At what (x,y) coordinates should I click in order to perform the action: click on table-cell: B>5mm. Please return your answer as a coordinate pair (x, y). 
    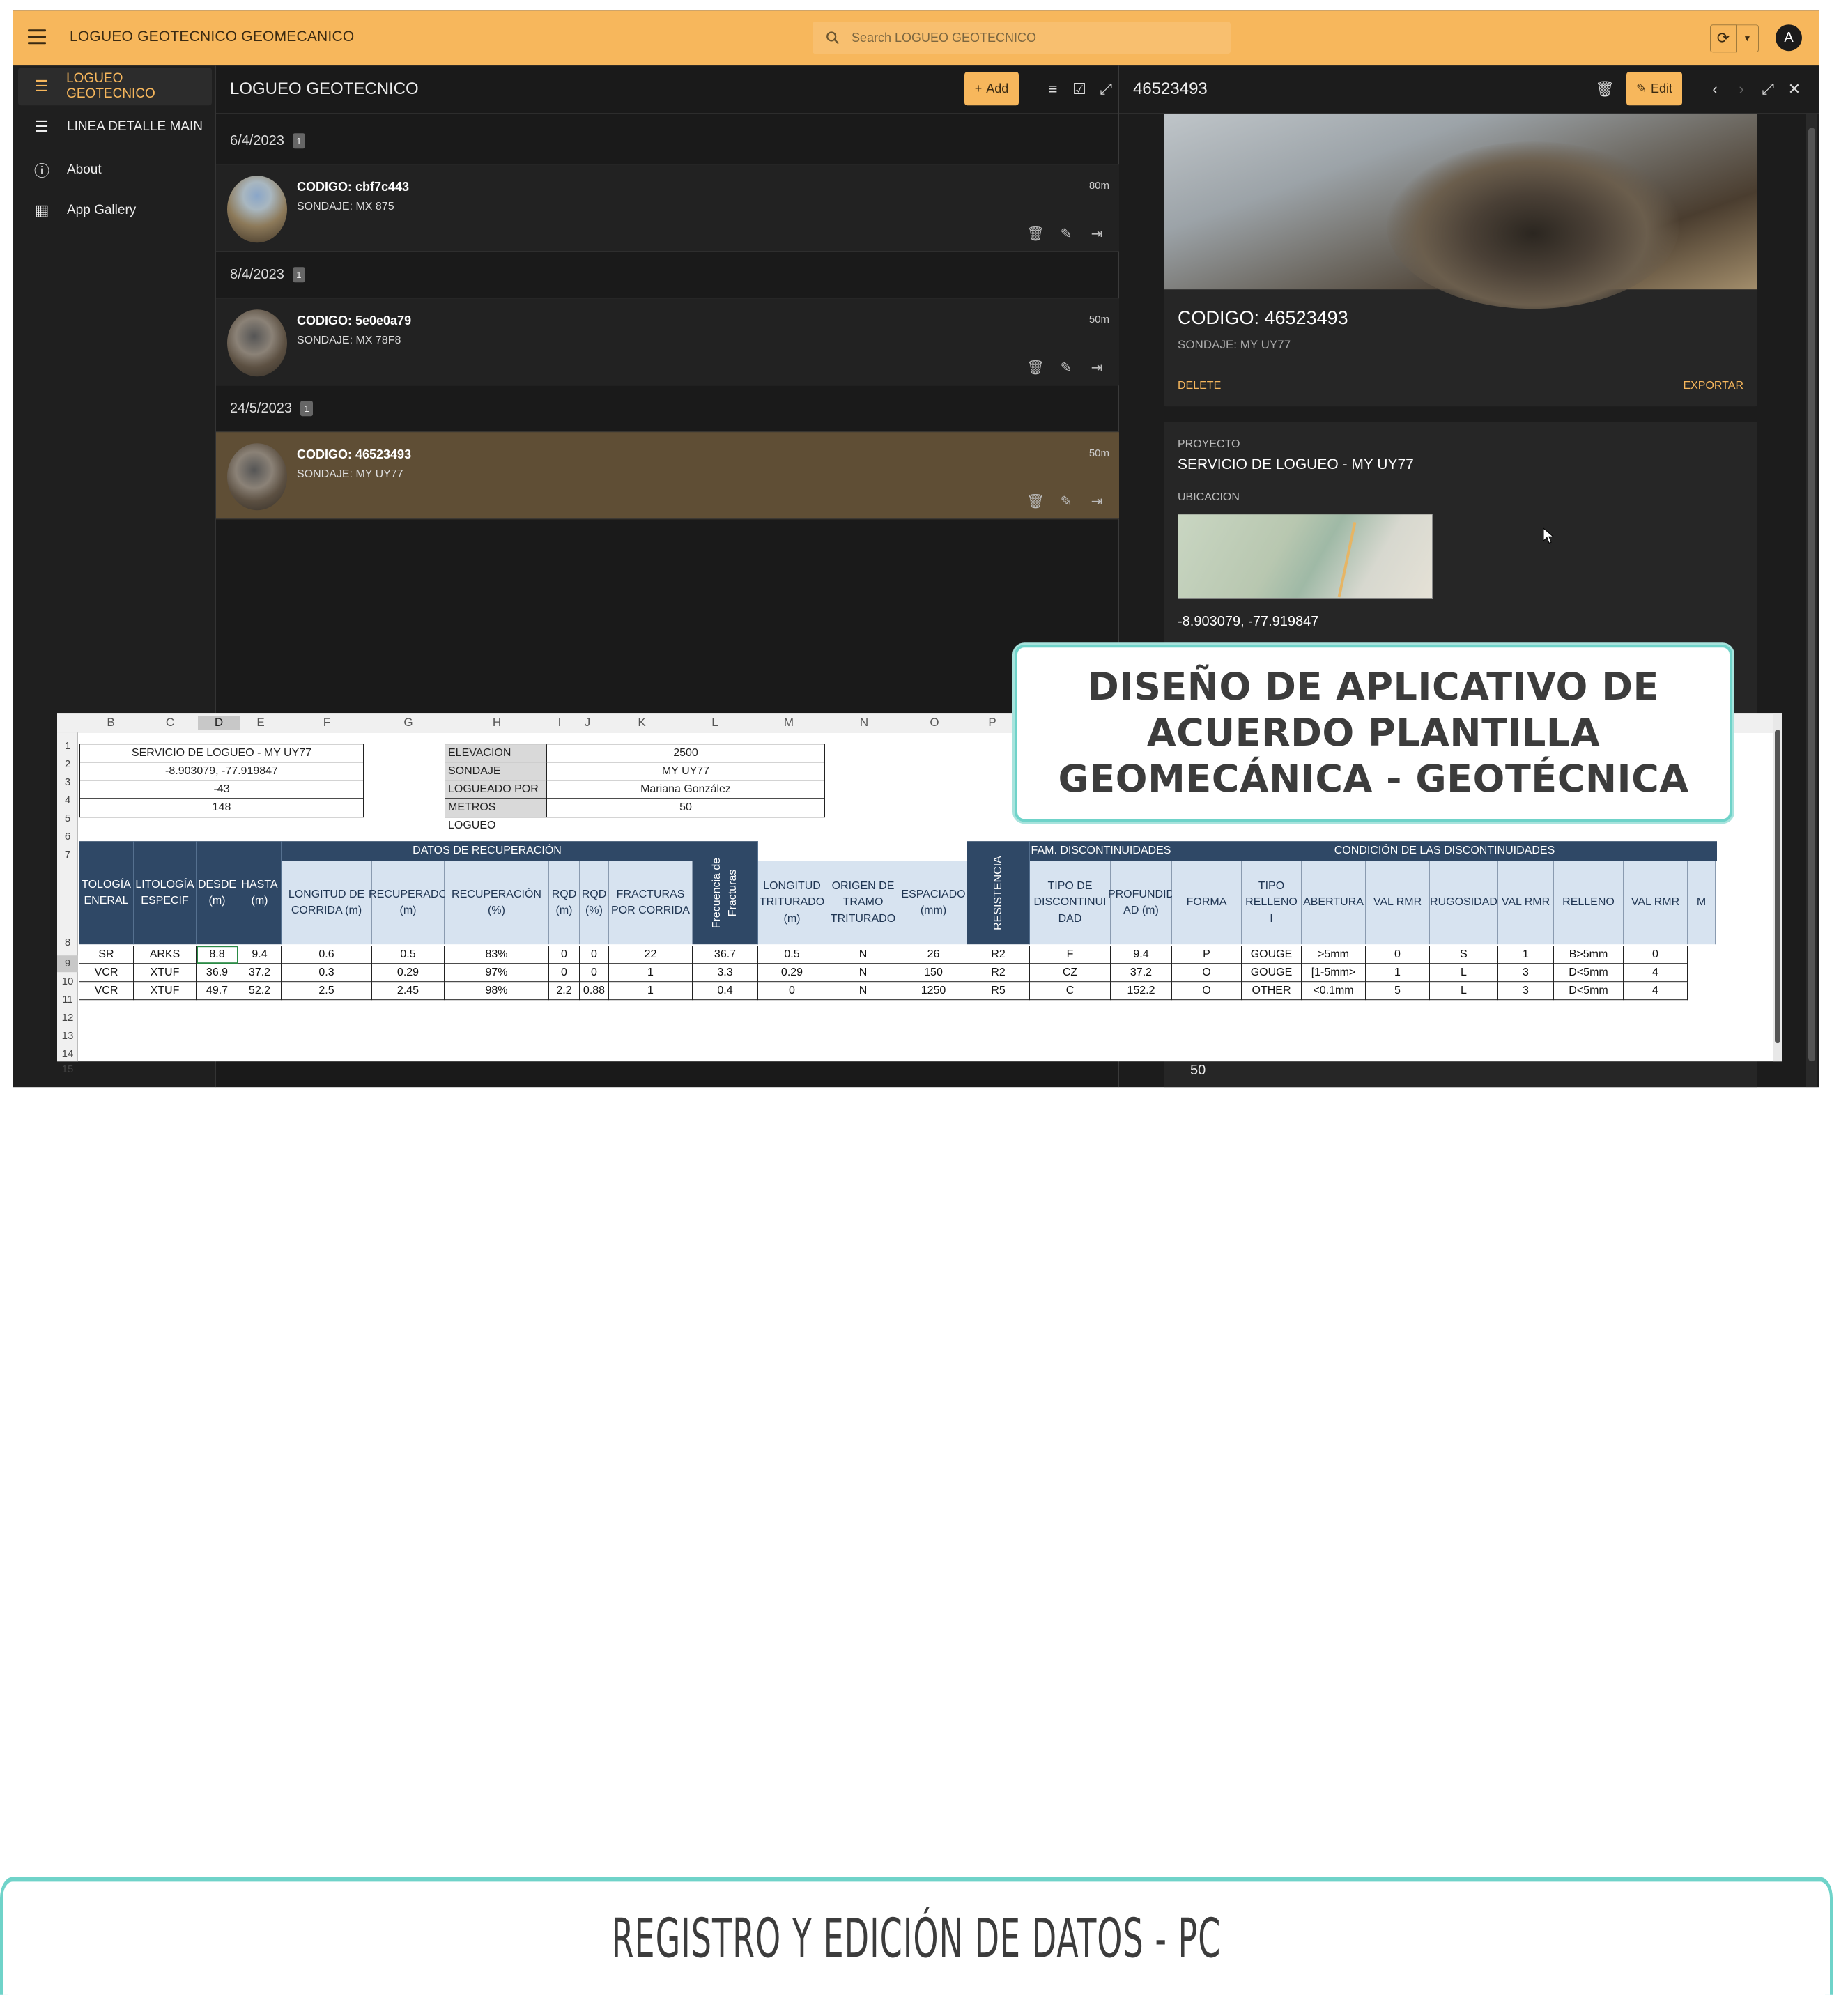
    Looking at the image, I should click on (1589, 955).